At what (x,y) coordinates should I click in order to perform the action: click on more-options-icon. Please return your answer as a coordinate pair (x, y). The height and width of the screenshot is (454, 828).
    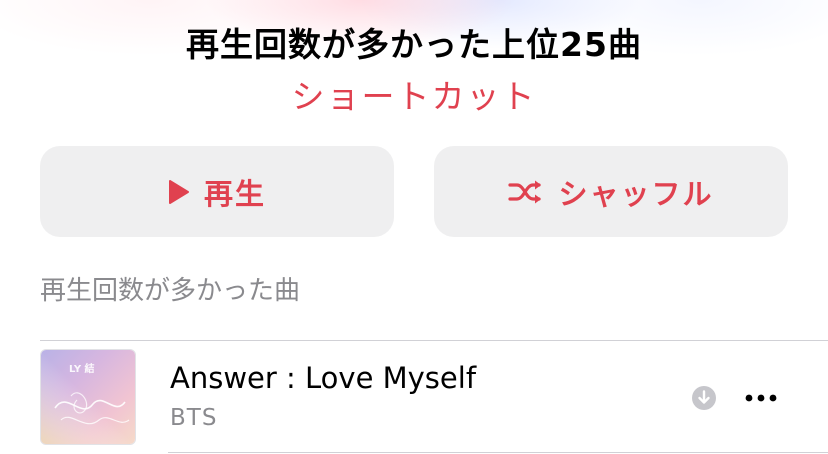
    Looking at the image, I should click on (761, 398).